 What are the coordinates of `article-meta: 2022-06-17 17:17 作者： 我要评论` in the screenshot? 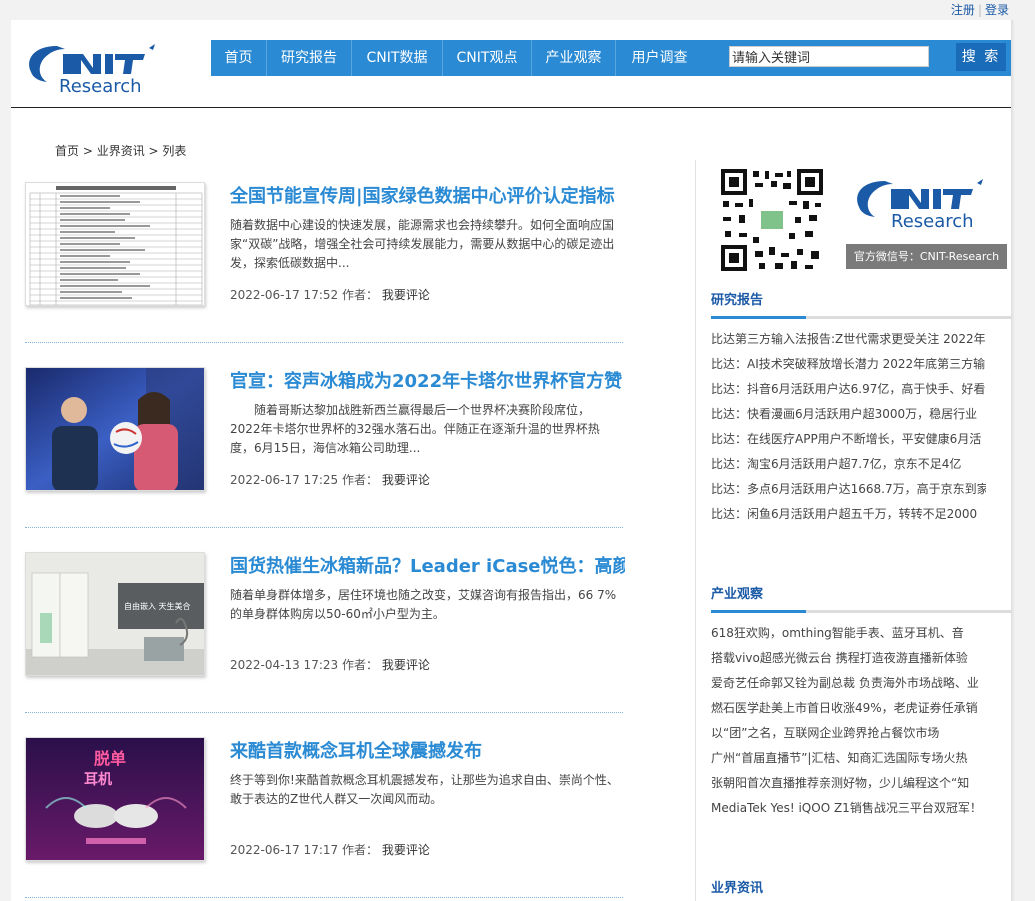 It's located at (330, 849).